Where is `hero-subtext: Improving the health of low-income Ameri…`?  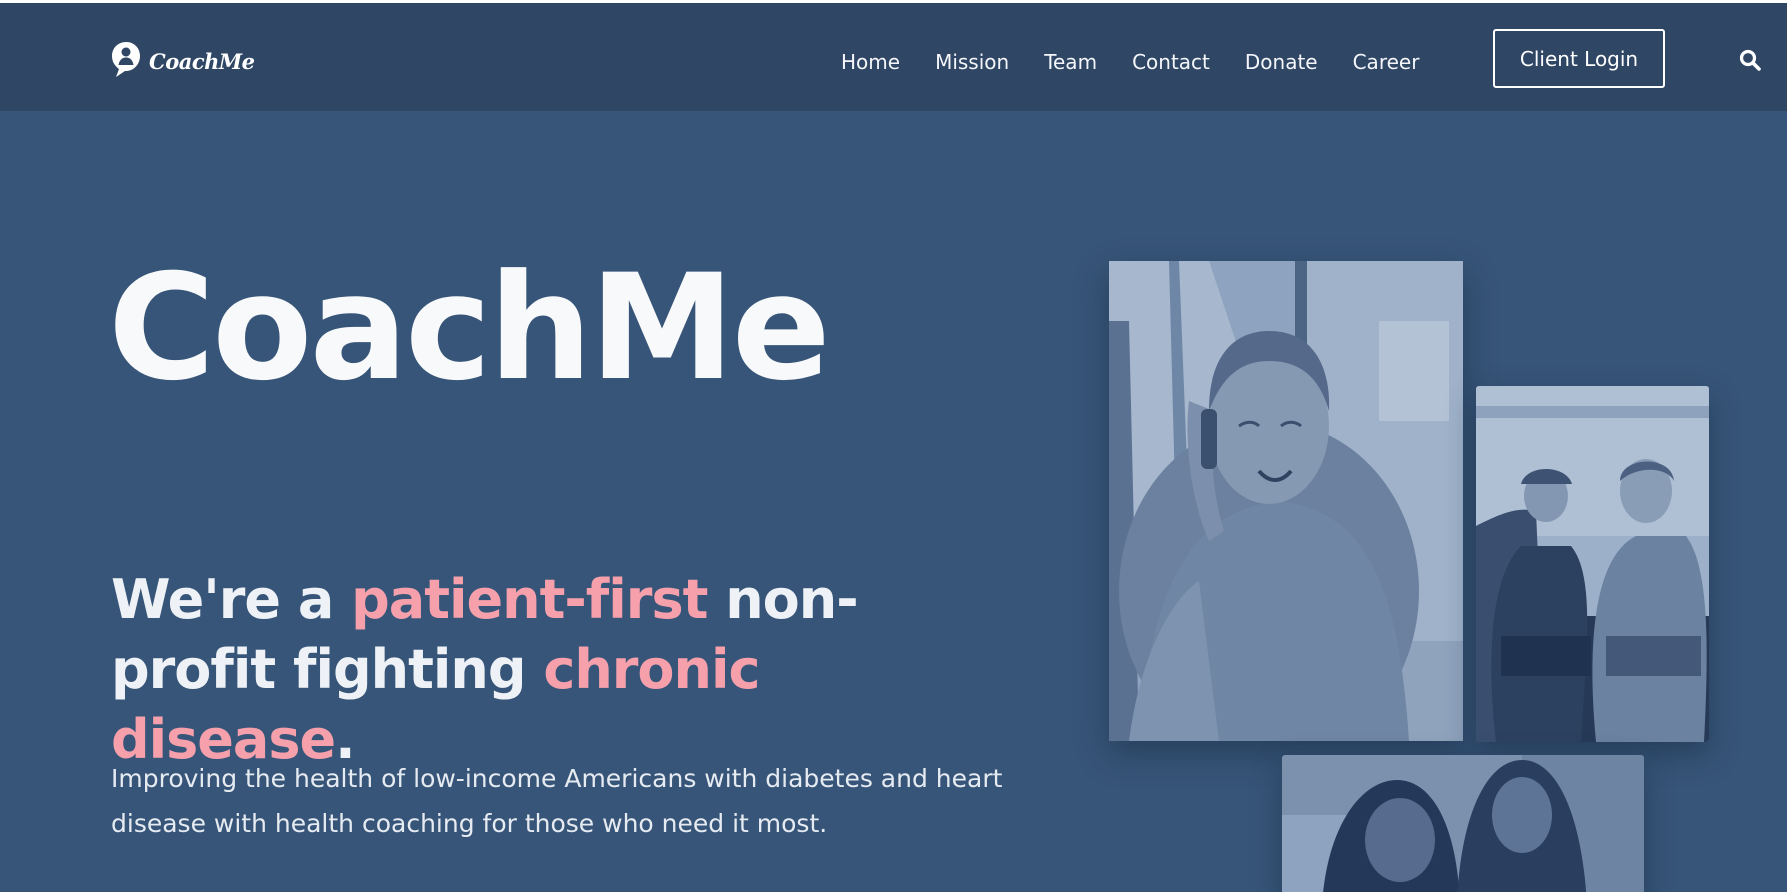 hero-subtext: Improving the health of low-income Ameri… is located at coordinates (557, 801).